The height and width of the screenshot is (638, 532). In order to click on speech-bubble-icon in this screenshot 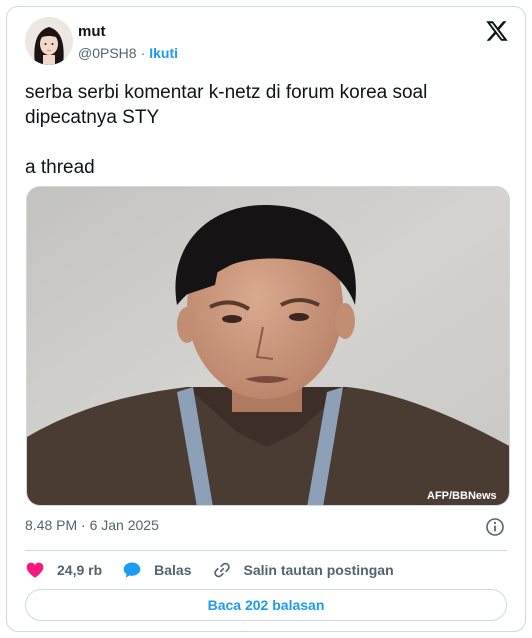, I will do `click(132, 570)`.